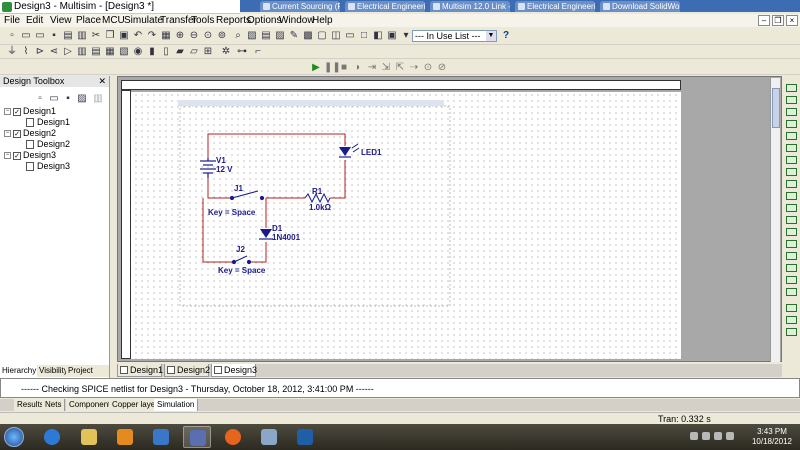  Describe the element at coordinates (232, 212) in the screenshot. I see `j1-key-label: Key = Space` at that location.